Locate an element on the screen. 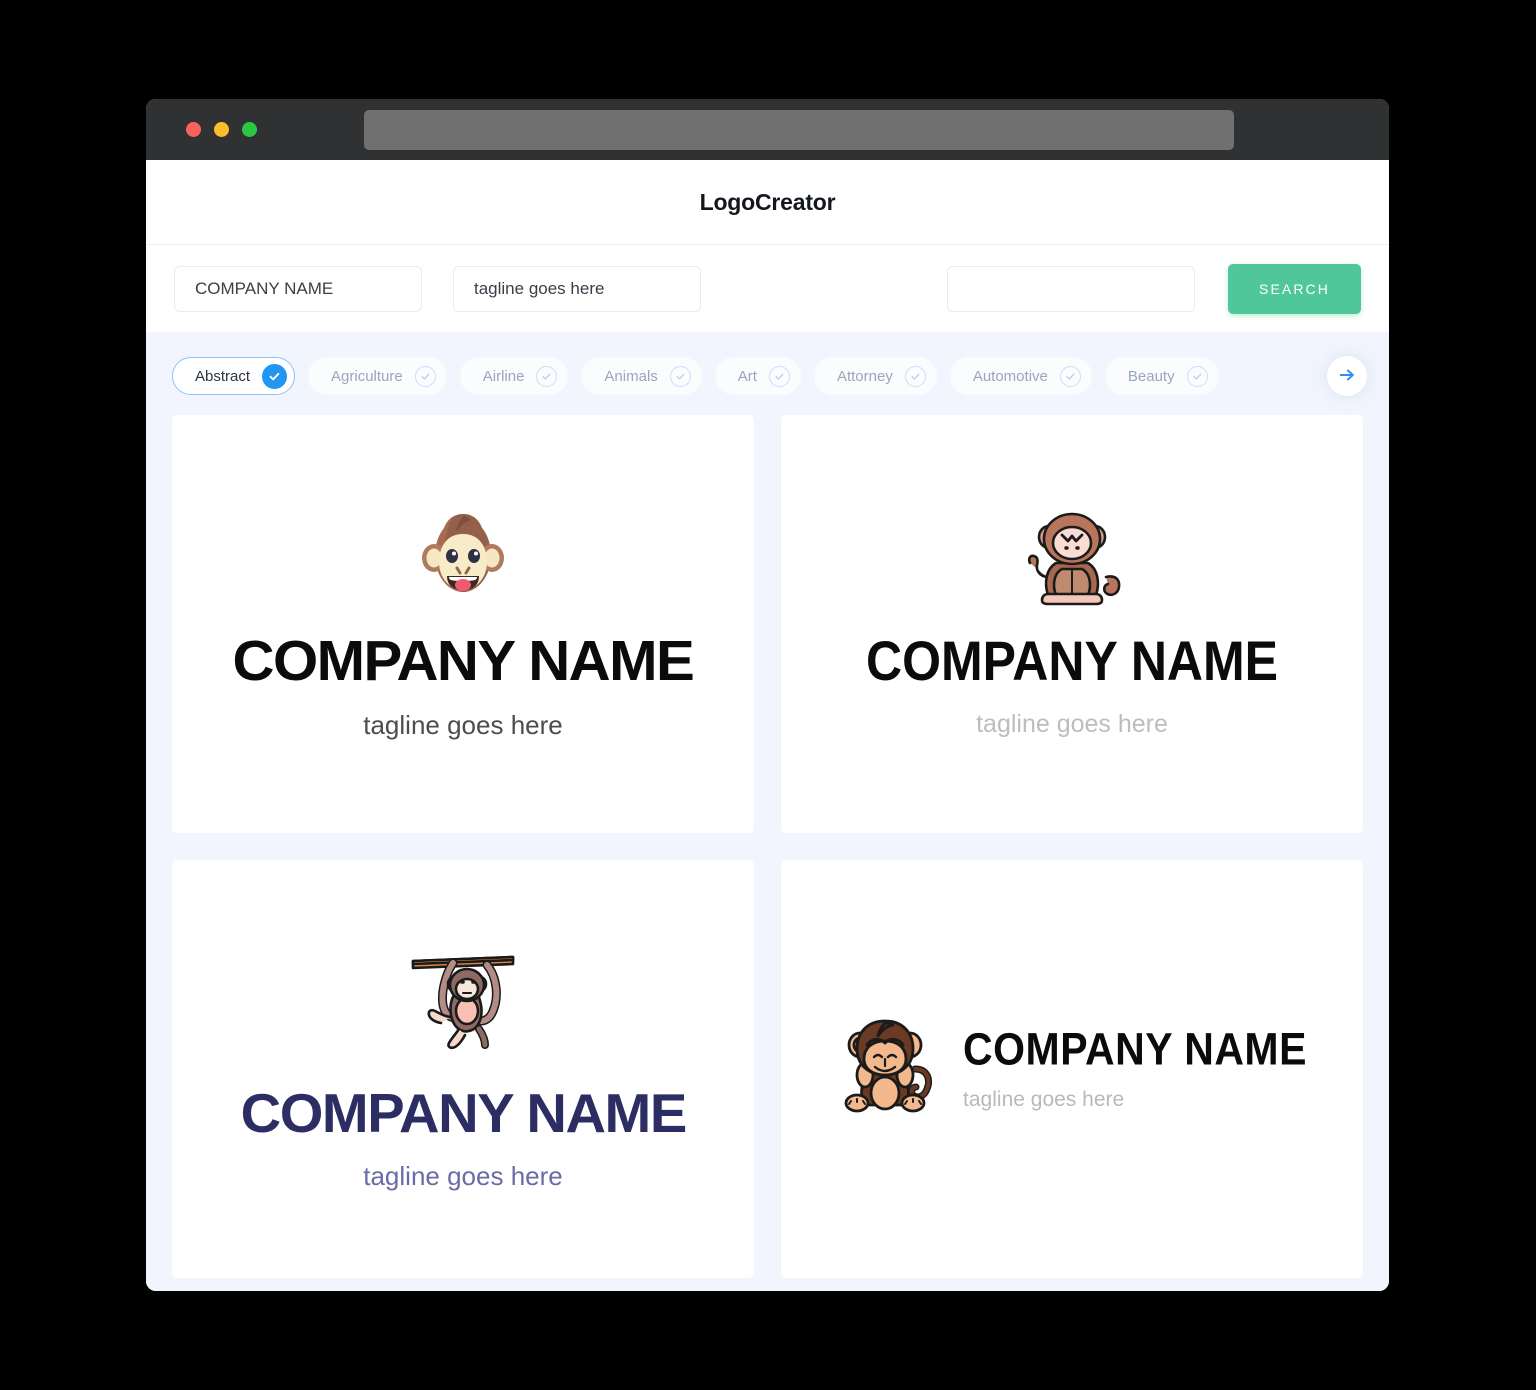 Image resolution: width=1536 pixels, height=1390 pixels. search-button: SEARCH is located at coordinates (1294, 288).